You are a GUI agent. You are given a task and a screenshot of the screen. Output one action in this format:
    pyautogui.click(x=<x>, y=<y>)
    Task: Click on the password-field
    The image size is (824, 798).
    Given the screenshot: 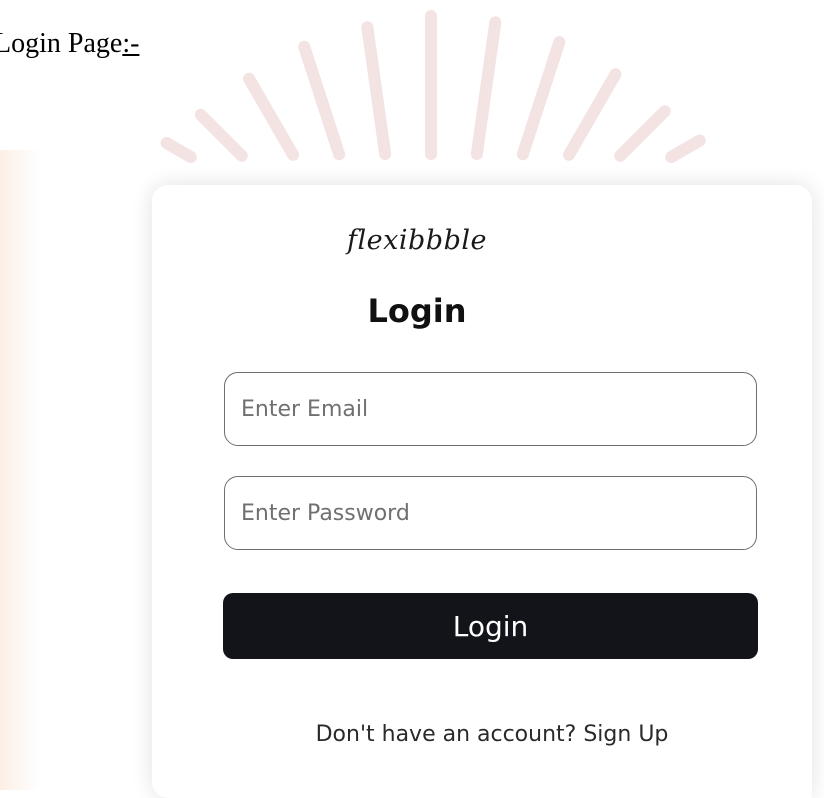 What is the action you would take?
    pyautogui.click(x=490, y=513)
    